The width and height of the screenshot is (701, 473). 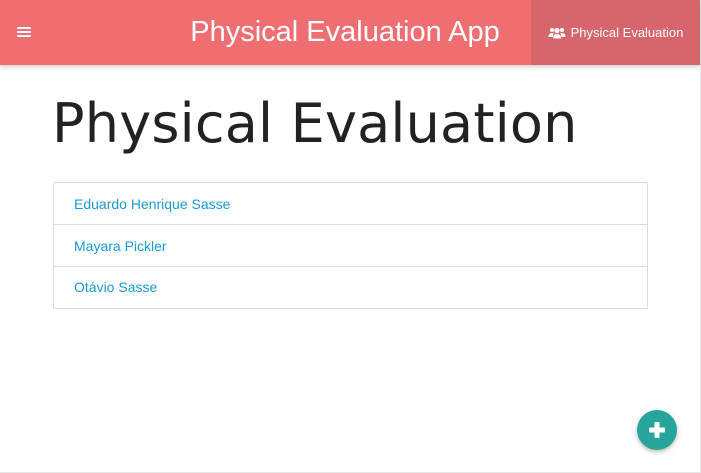 I want to click on plus-icon, so click(x=657, y=430).